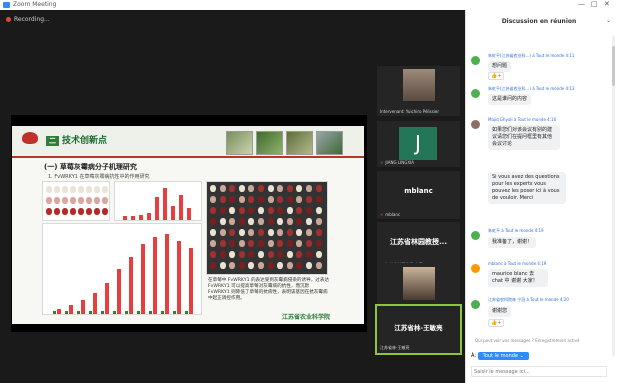 The image size is (617, 383). I want to click on message-text: 想问题, so click(500, 66).